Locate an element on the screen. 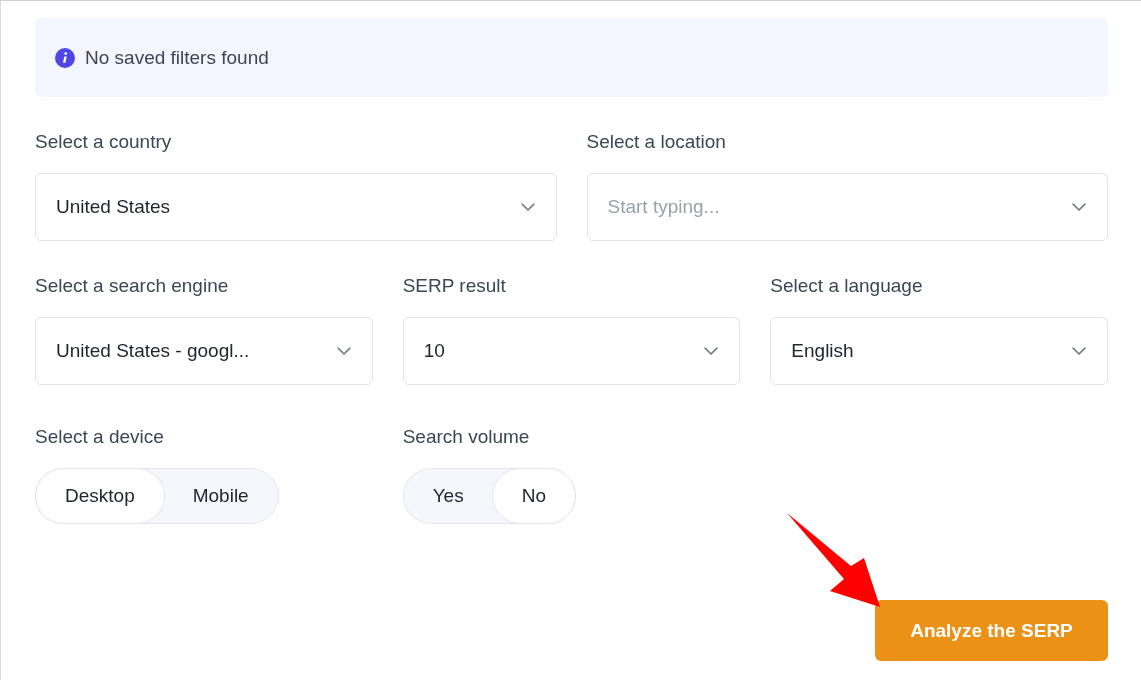 The width and height of the screenshot is (1141, 680). segment-option: Desktop is located at coordinates (100, 496).